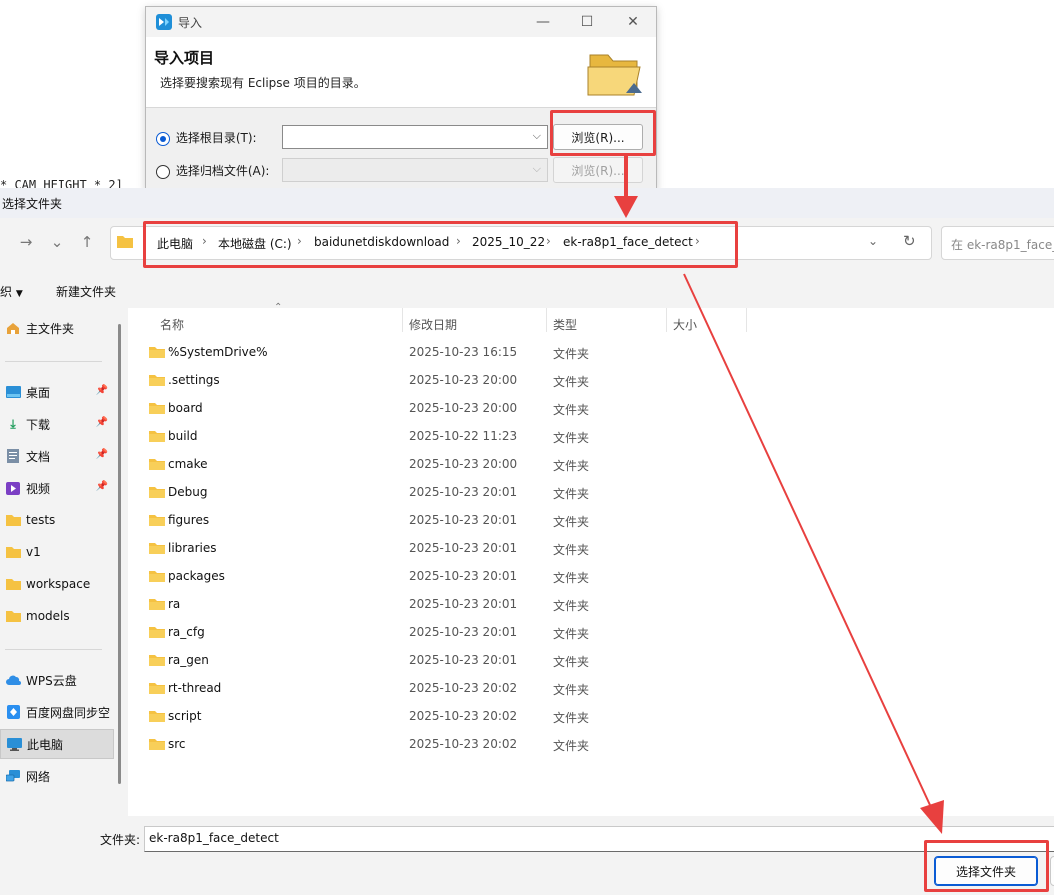 The width and height of the screenshot is (1054, 895). I want to click on close-button: ✕, so click(633, 22).